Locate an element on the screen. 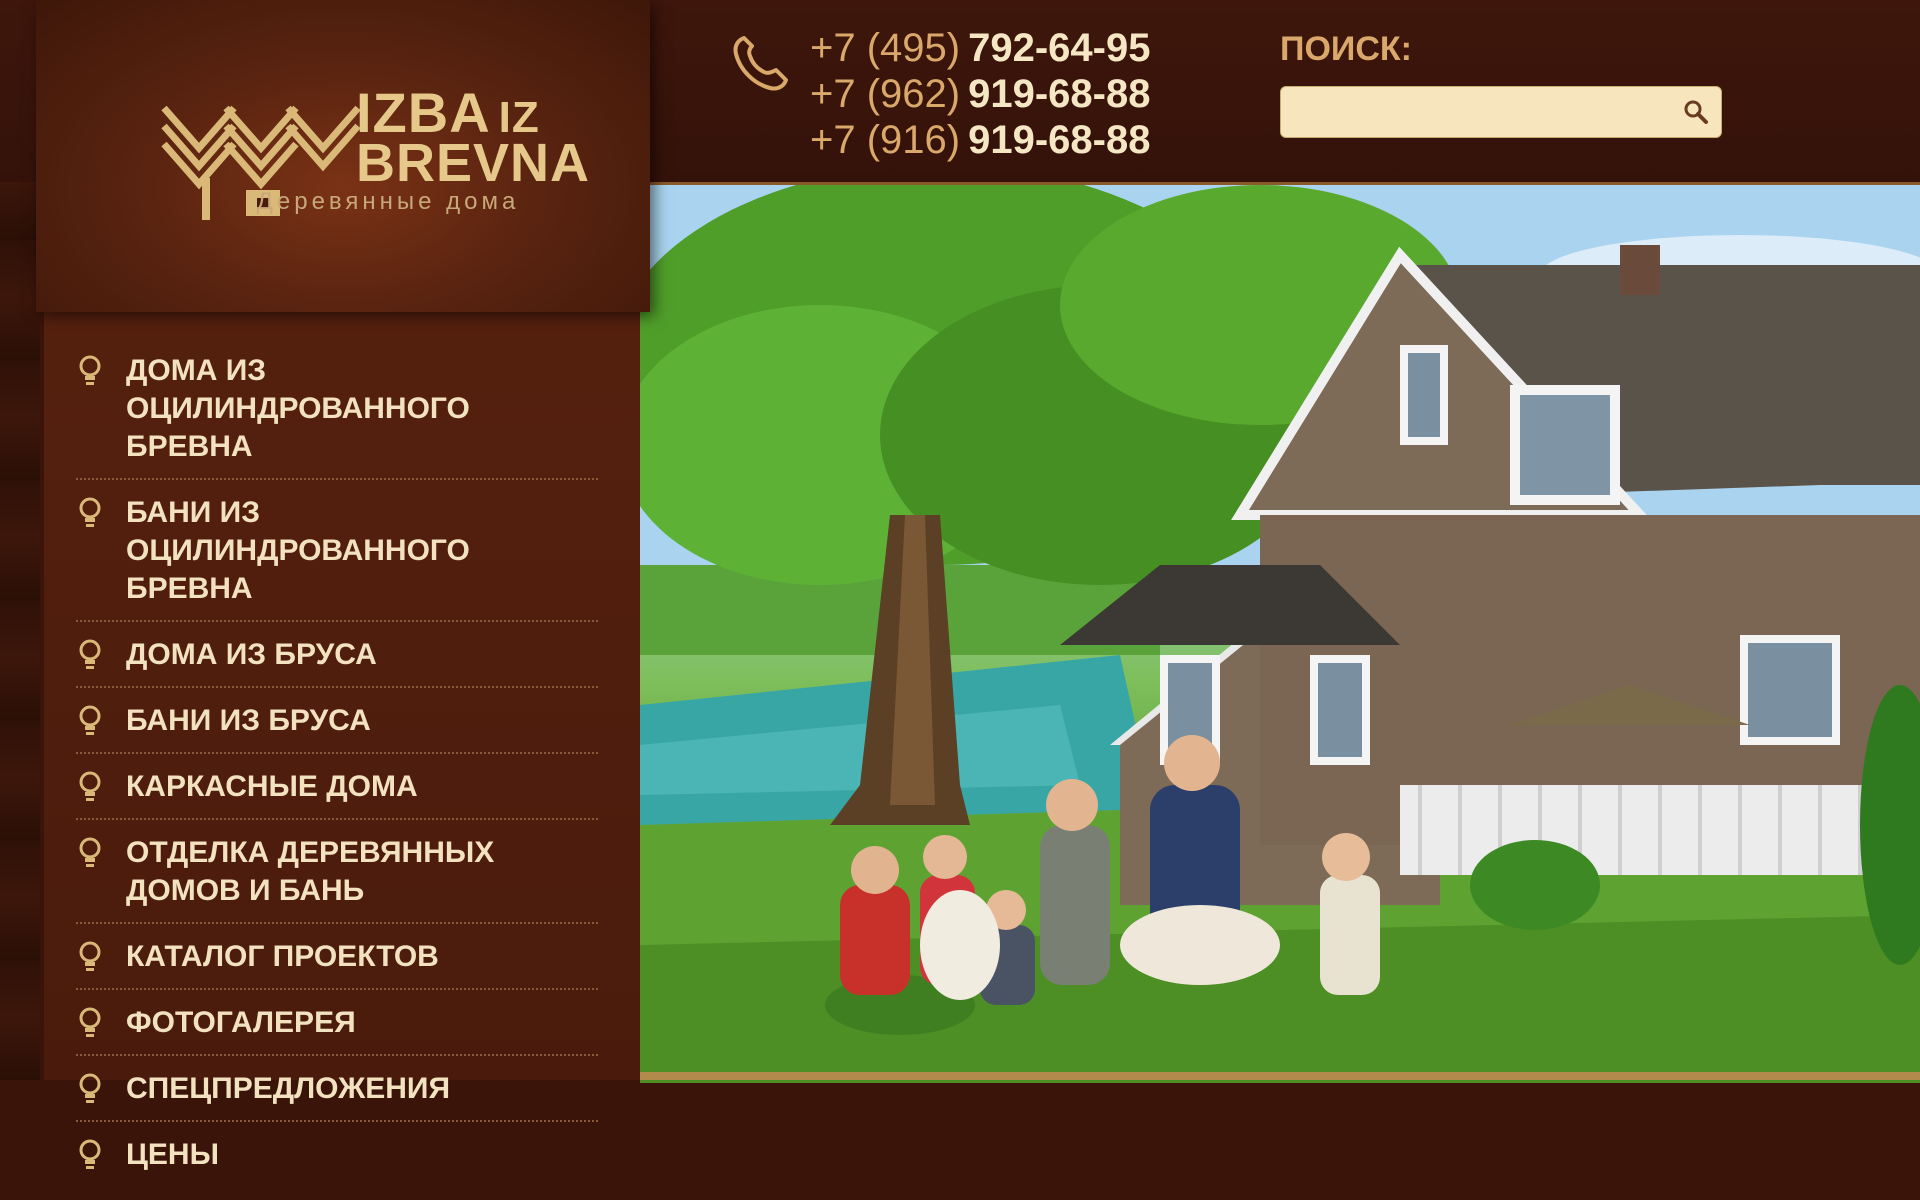 The image size is (1920, 1200). menu-item-label: КАТАЛОГ ПРОЕКТОВ is located at coordinates (282, 956).